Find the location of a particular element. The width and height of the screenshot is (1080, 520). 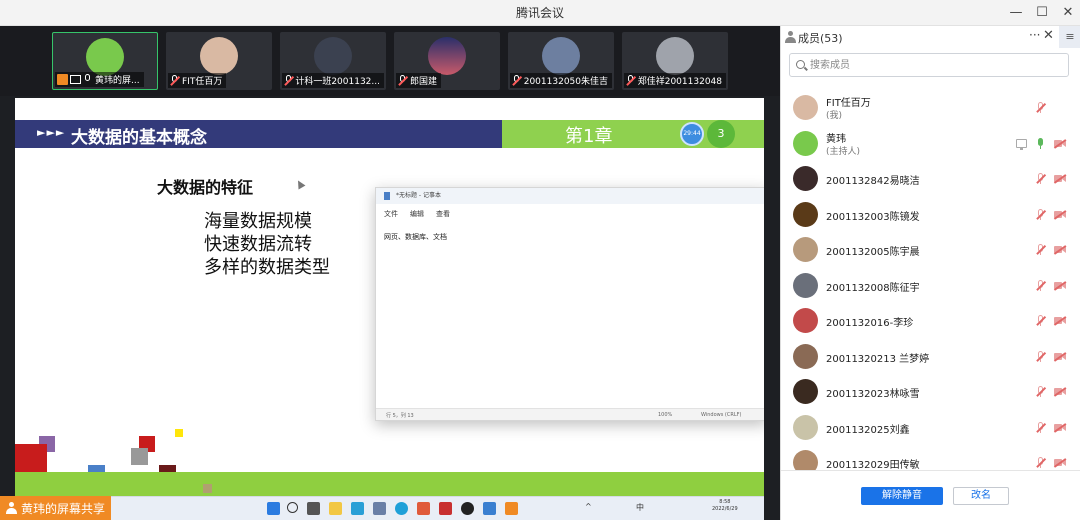

menu-icon: ≡ is located at coordinates (1069, 37).